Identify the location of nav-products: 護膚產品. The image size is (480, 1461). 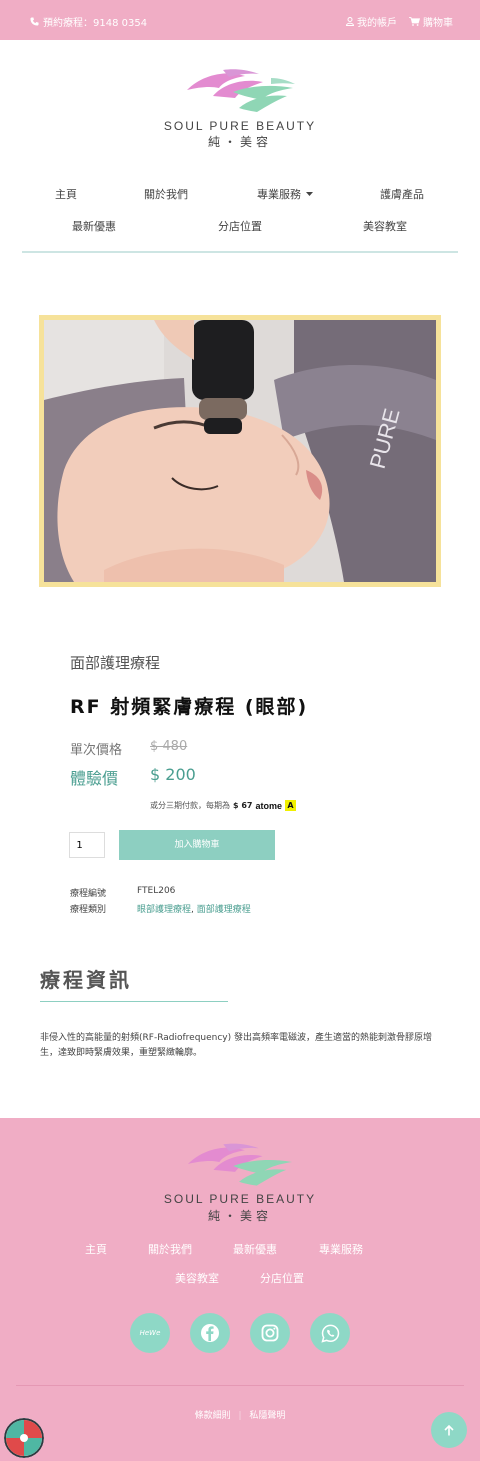
(402, 194).